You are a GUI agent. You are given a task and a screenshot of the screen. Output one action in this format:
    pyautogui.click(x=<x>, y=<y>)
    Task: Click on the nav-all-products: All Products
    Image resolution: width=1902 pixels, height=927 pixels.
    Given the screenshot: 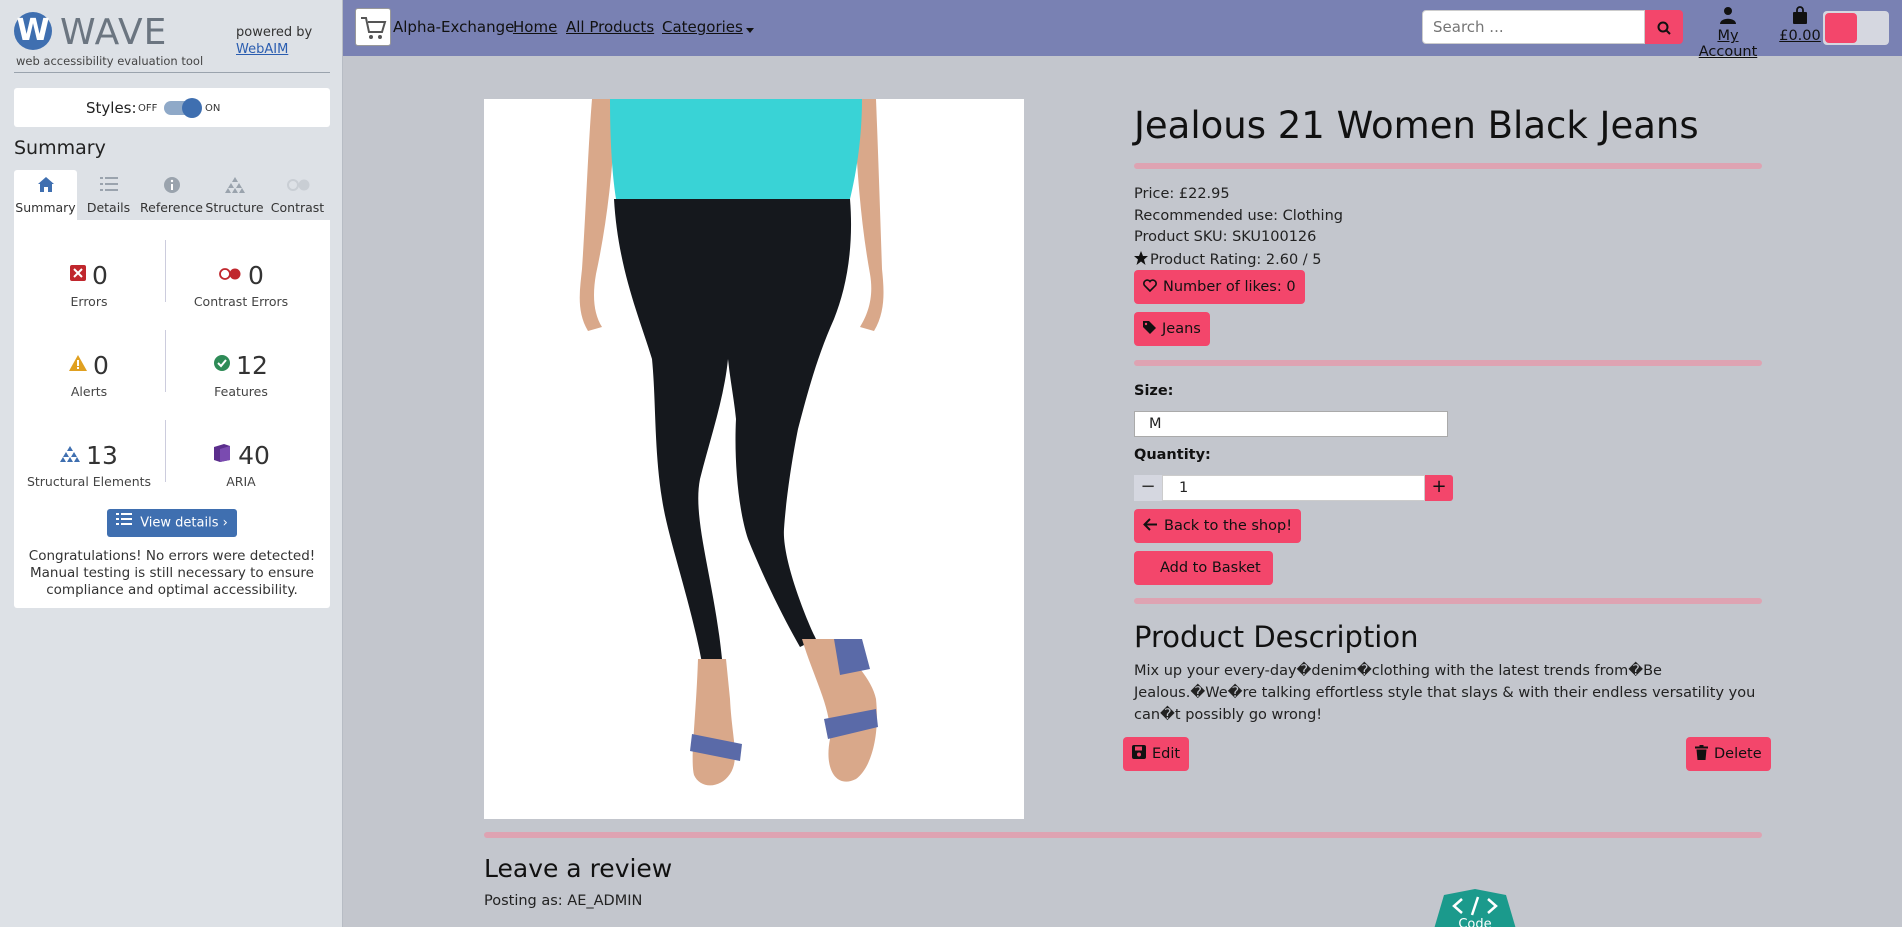 What is the action you would take?
    pyautogui.click(x=610, y=27)
    